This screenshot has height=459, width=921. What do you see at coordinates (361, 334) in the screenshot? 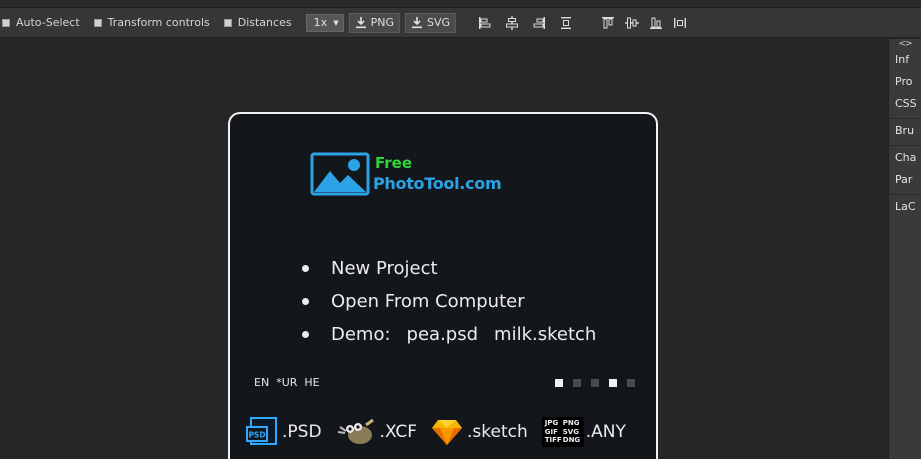
I see `demo-label: Demo:` at bounding box center [361, 334].